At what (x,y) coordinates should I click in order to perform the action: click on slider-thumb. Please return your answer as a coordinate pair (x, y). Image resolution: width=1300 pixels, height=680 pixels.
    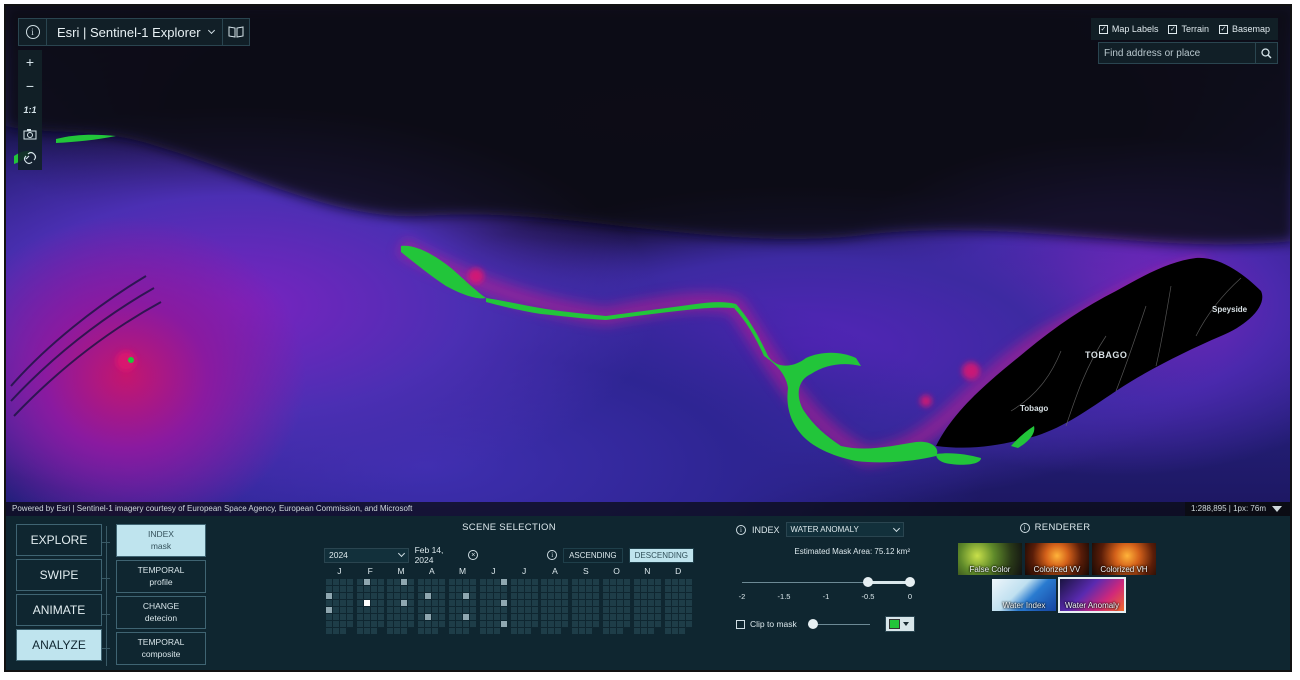
    Looking at the image, I should click on (812, 624).